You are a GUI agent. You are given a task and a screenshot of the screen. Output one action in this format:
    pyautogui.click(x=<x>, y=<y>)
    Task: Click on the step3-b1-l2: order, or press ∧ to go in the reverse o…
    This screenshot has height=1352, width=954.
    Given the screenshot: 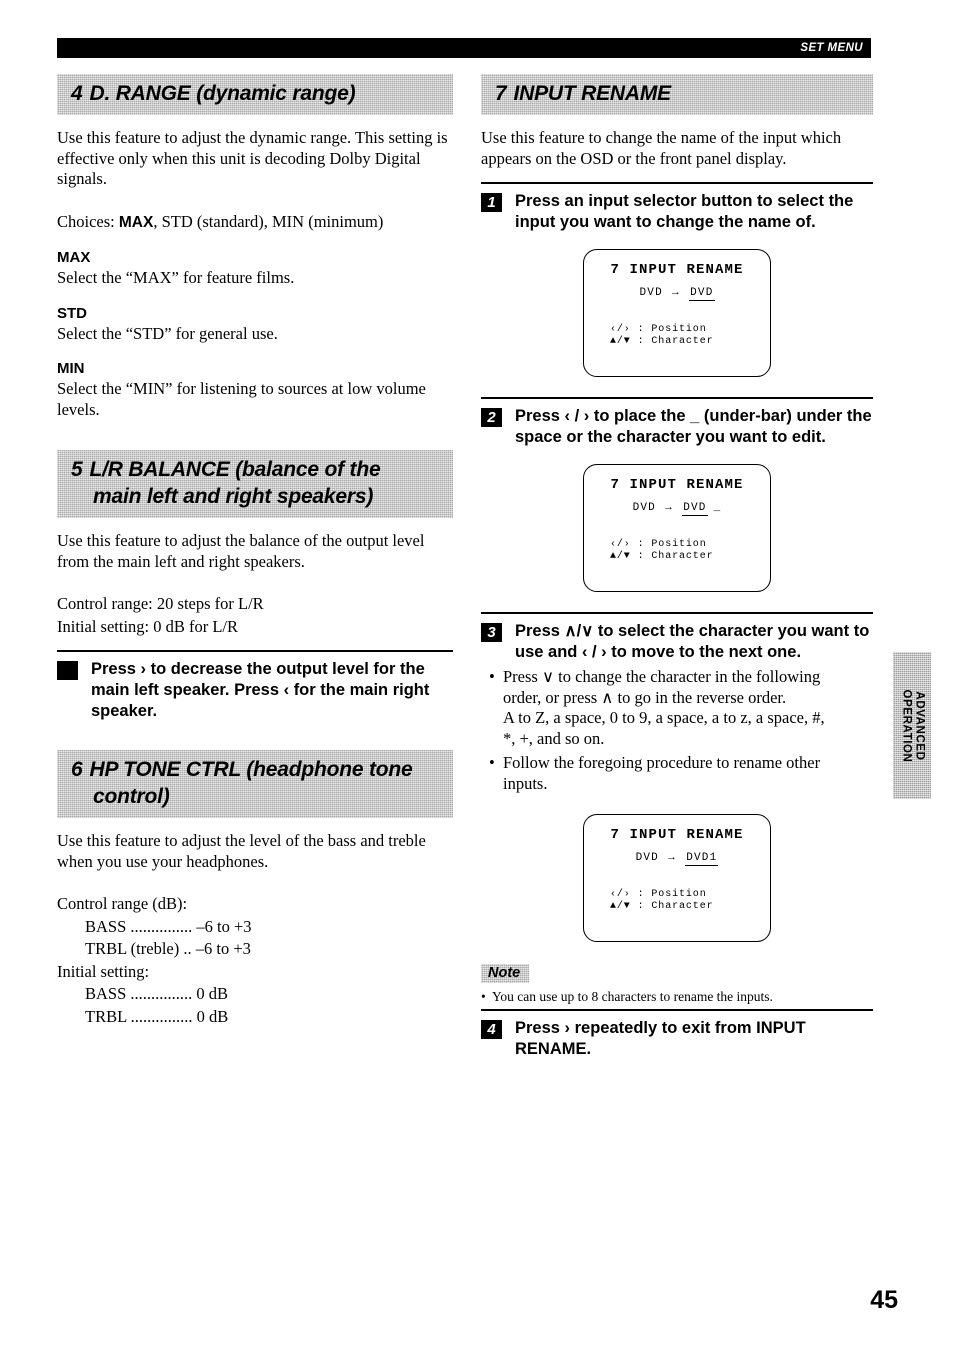 What is the action you would take?
    pyautogui.click(x=645, y=697)
    